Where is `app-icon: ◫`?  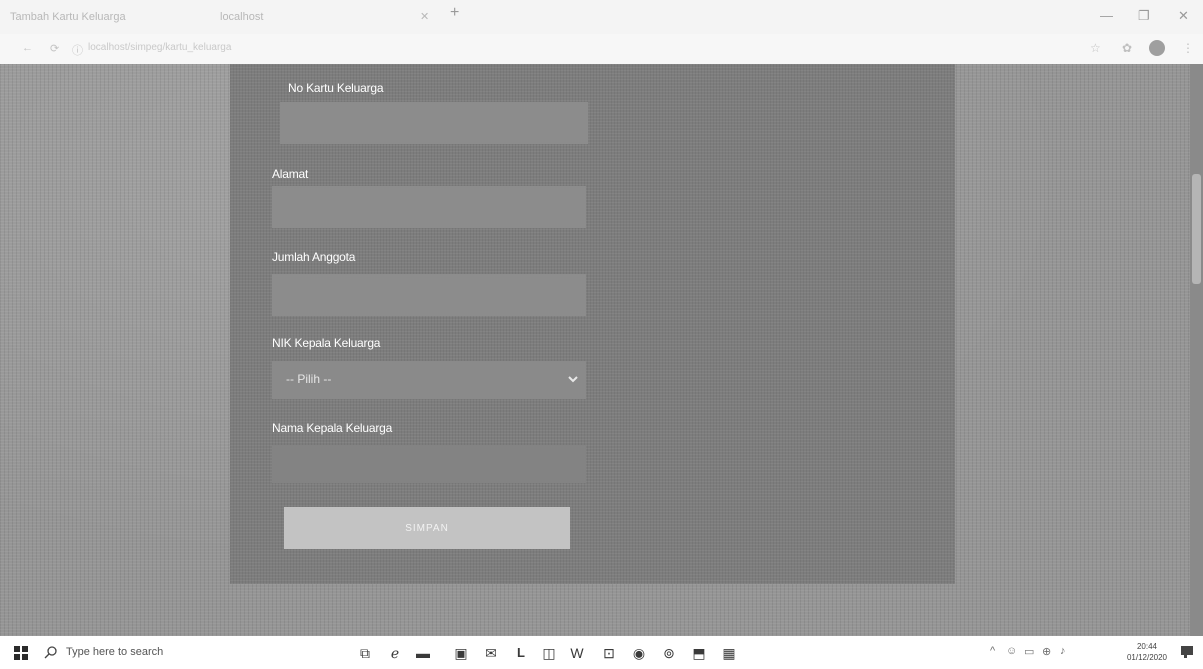
app-icon: ◫ is located at coordinates (549, 653).